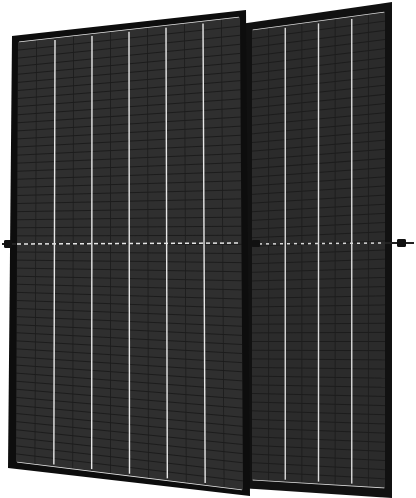  I want to click on right-connector, so click(401, 243).